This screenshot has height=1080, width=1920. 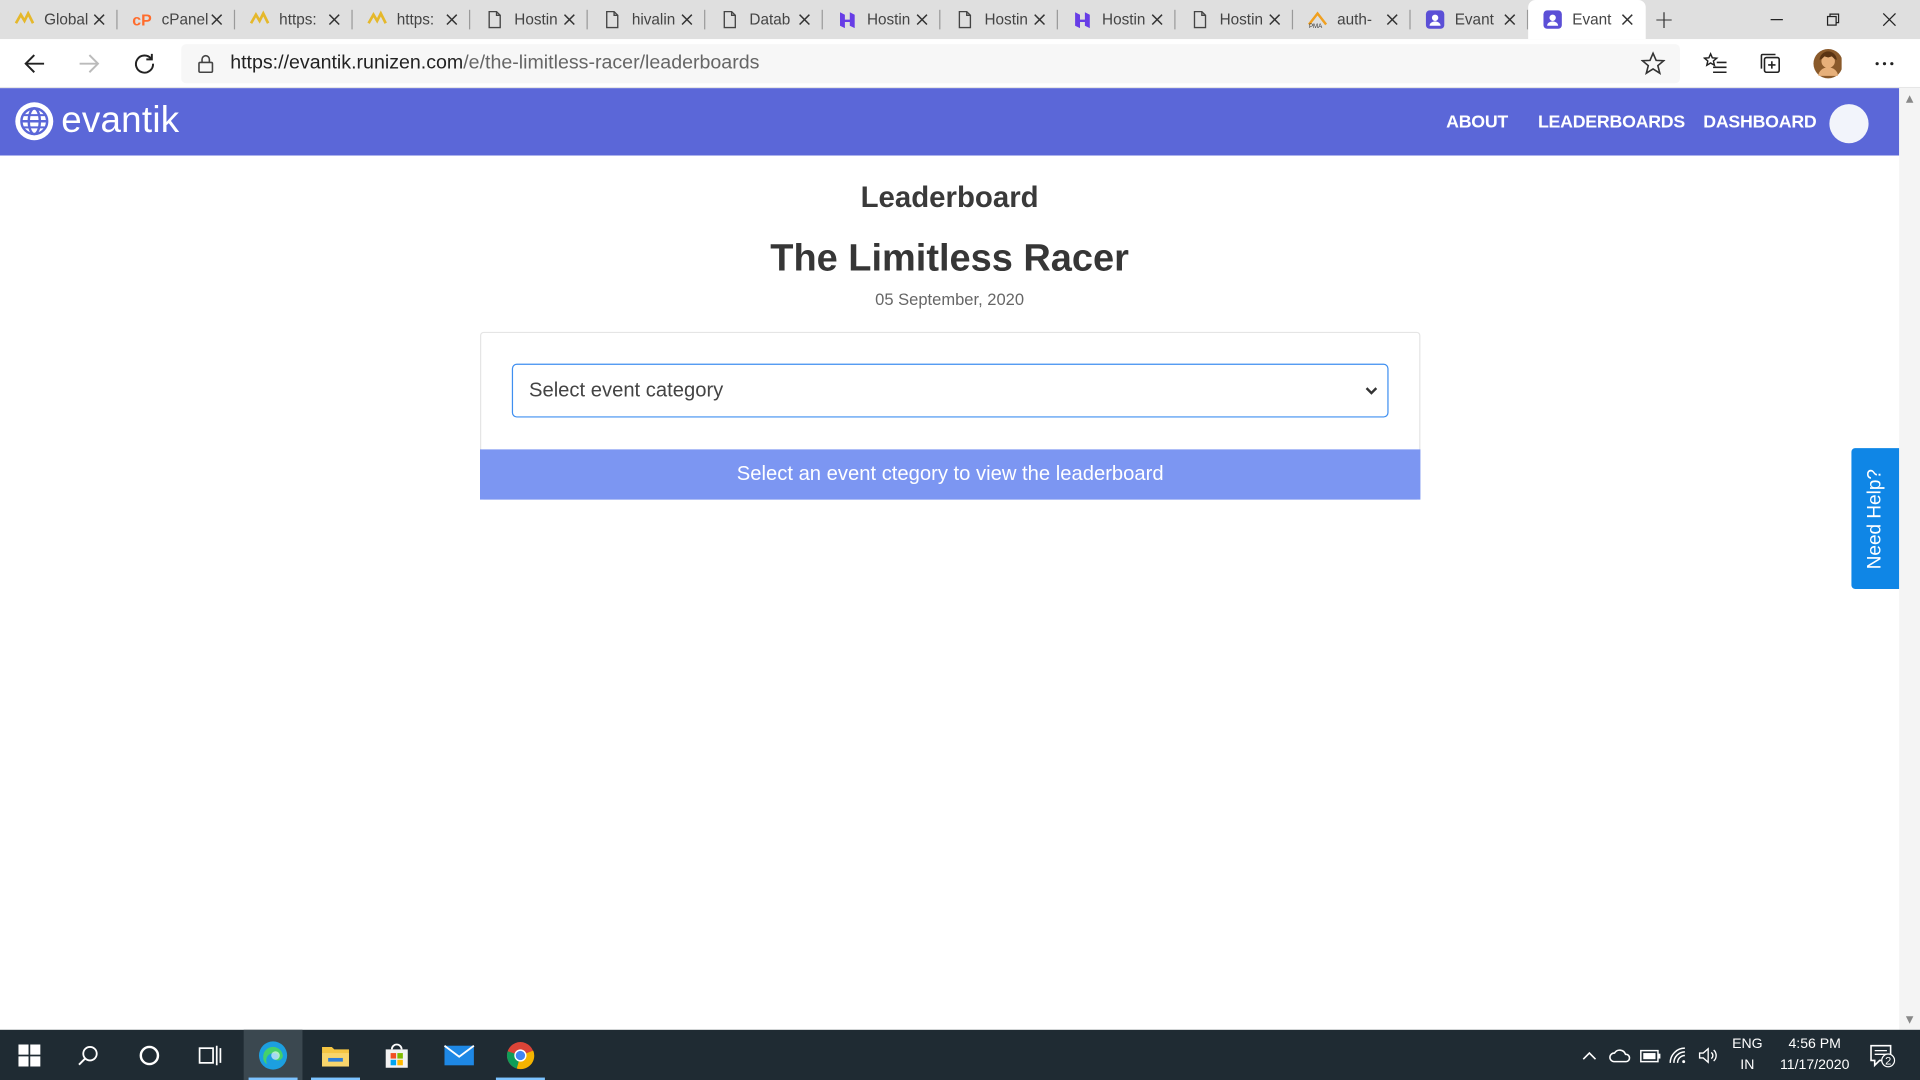 I want to click on language-indicator: ENG IN, so click(x=1748, y=1055).